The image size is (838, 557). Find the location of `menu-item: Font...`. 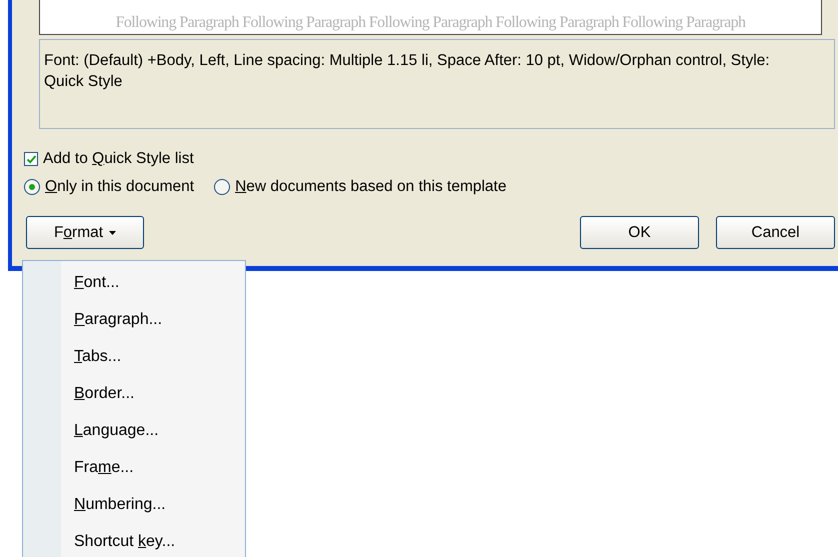

menu-item: Font... is located at coordinates (71, 282).